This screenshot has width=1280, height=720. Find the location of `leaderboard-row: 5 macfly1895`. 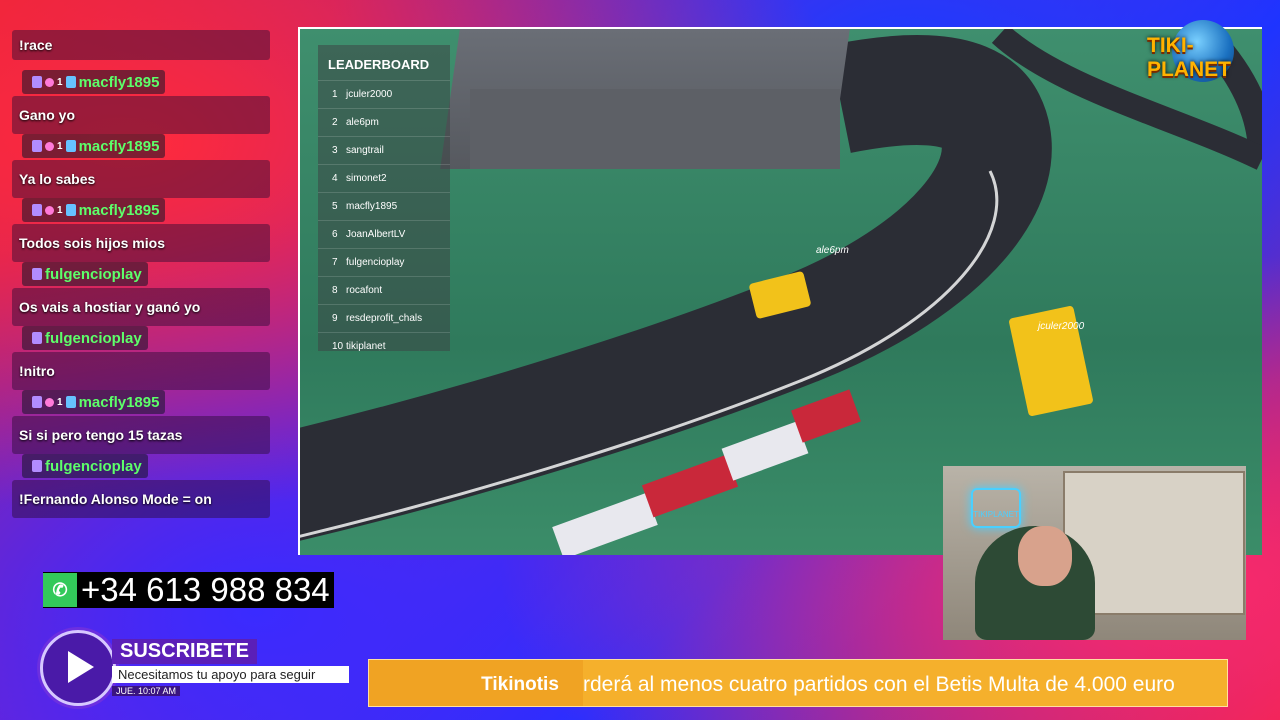

leaderboard-row: 5 macfly1895 is located at coordinates (384, 206).